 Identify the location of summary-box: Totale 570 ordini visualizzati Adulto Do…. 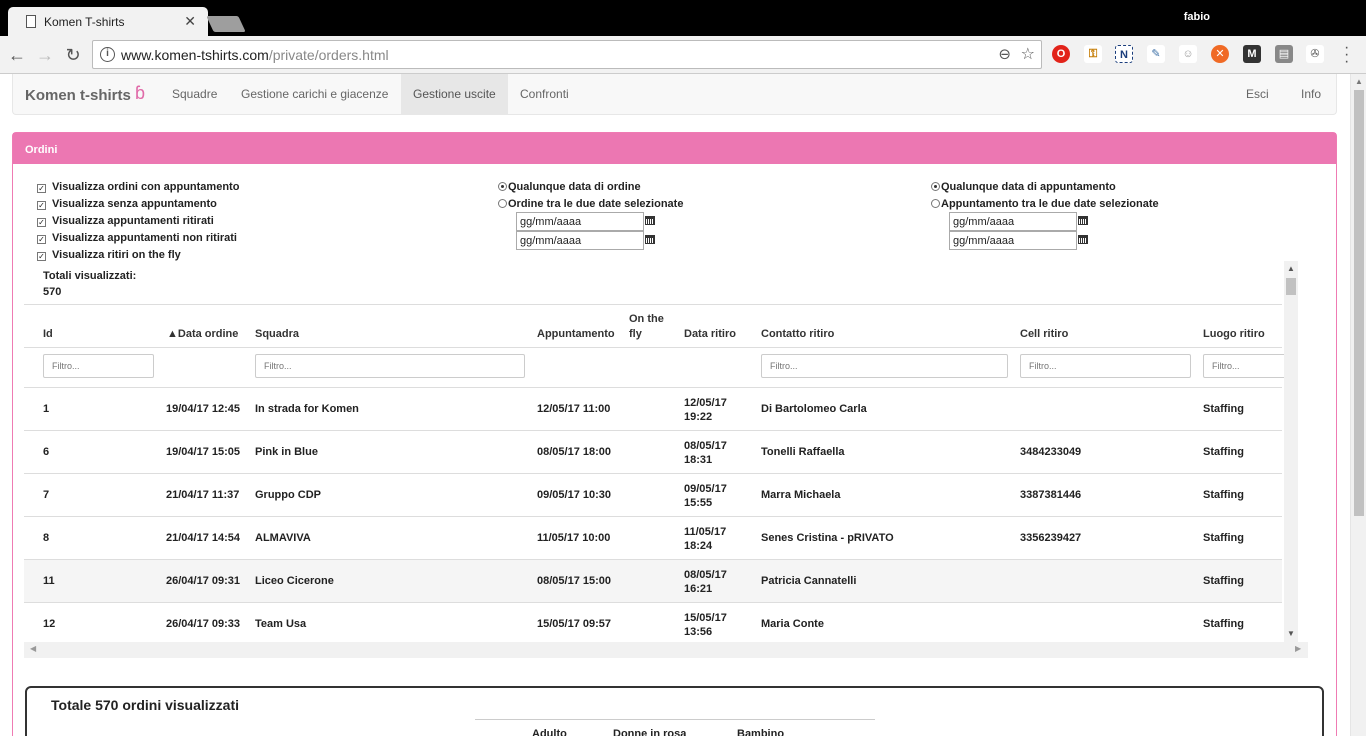
(674, 711).